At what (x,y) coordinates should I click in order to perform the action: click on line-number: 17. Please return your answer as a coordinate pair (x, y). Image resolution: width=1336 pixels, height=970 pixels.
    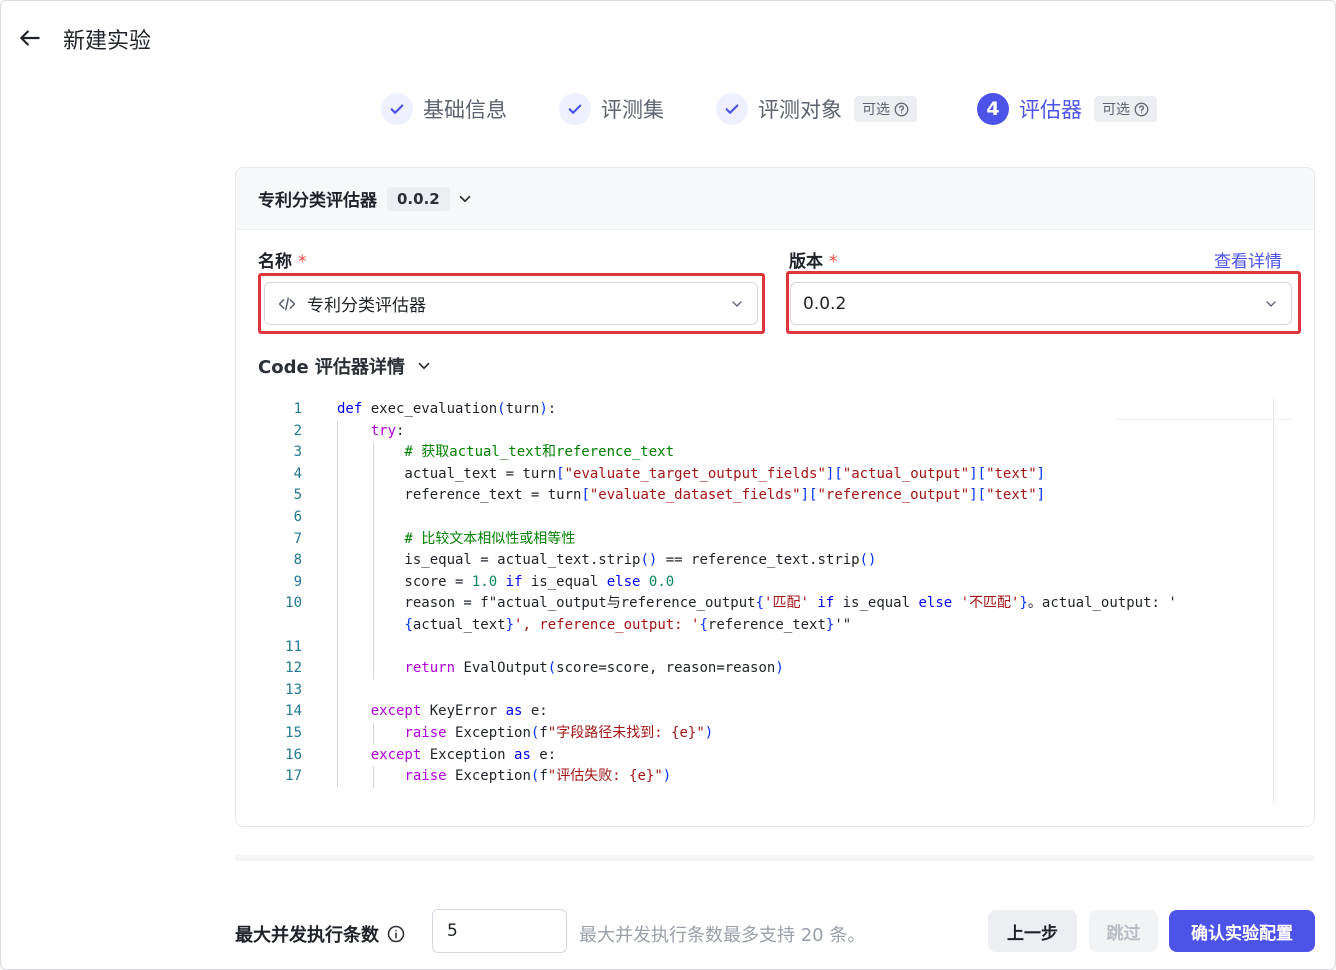
    Looking at the image, I should click on (293, 776).